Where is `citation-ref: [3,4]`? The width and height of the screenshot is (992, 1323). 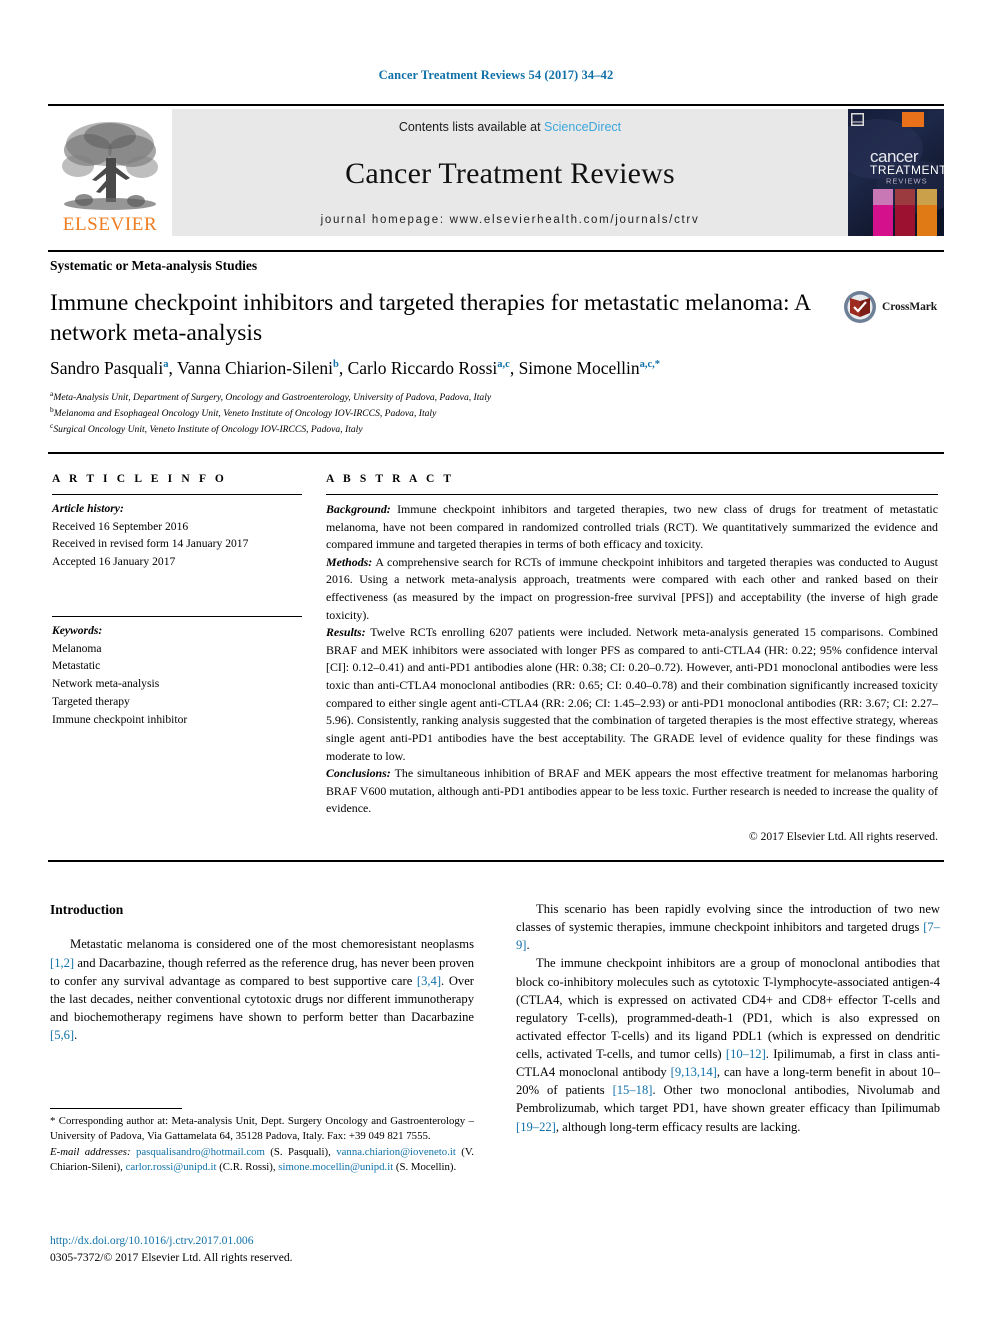 citation-ref: [3,4] is located at coordinates (429, 981).